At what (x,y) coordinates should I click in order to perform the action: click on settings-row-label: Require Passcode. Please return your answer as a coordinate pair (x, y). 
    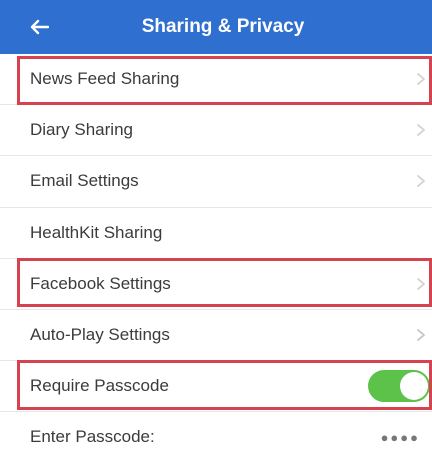
    Looking at the image, I should click on (99, 385).